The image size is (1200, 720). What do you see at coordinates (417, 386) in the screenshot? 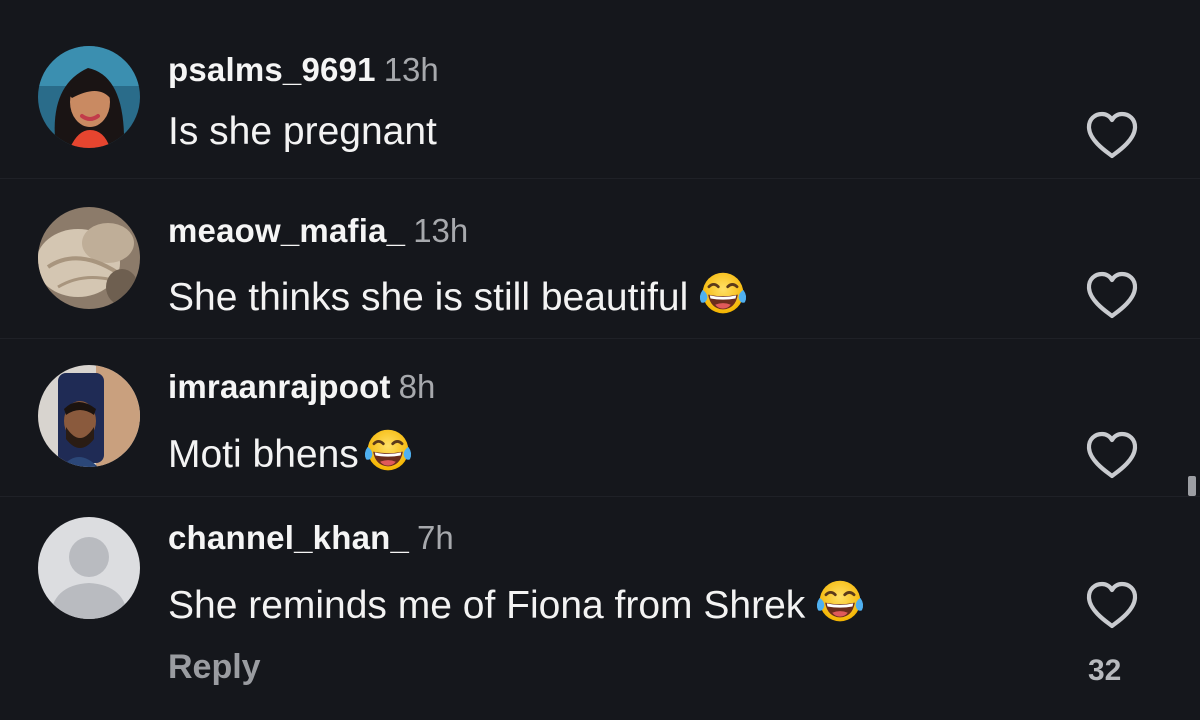
I see `comment-time: 8h` at bounding box center [417, 386].